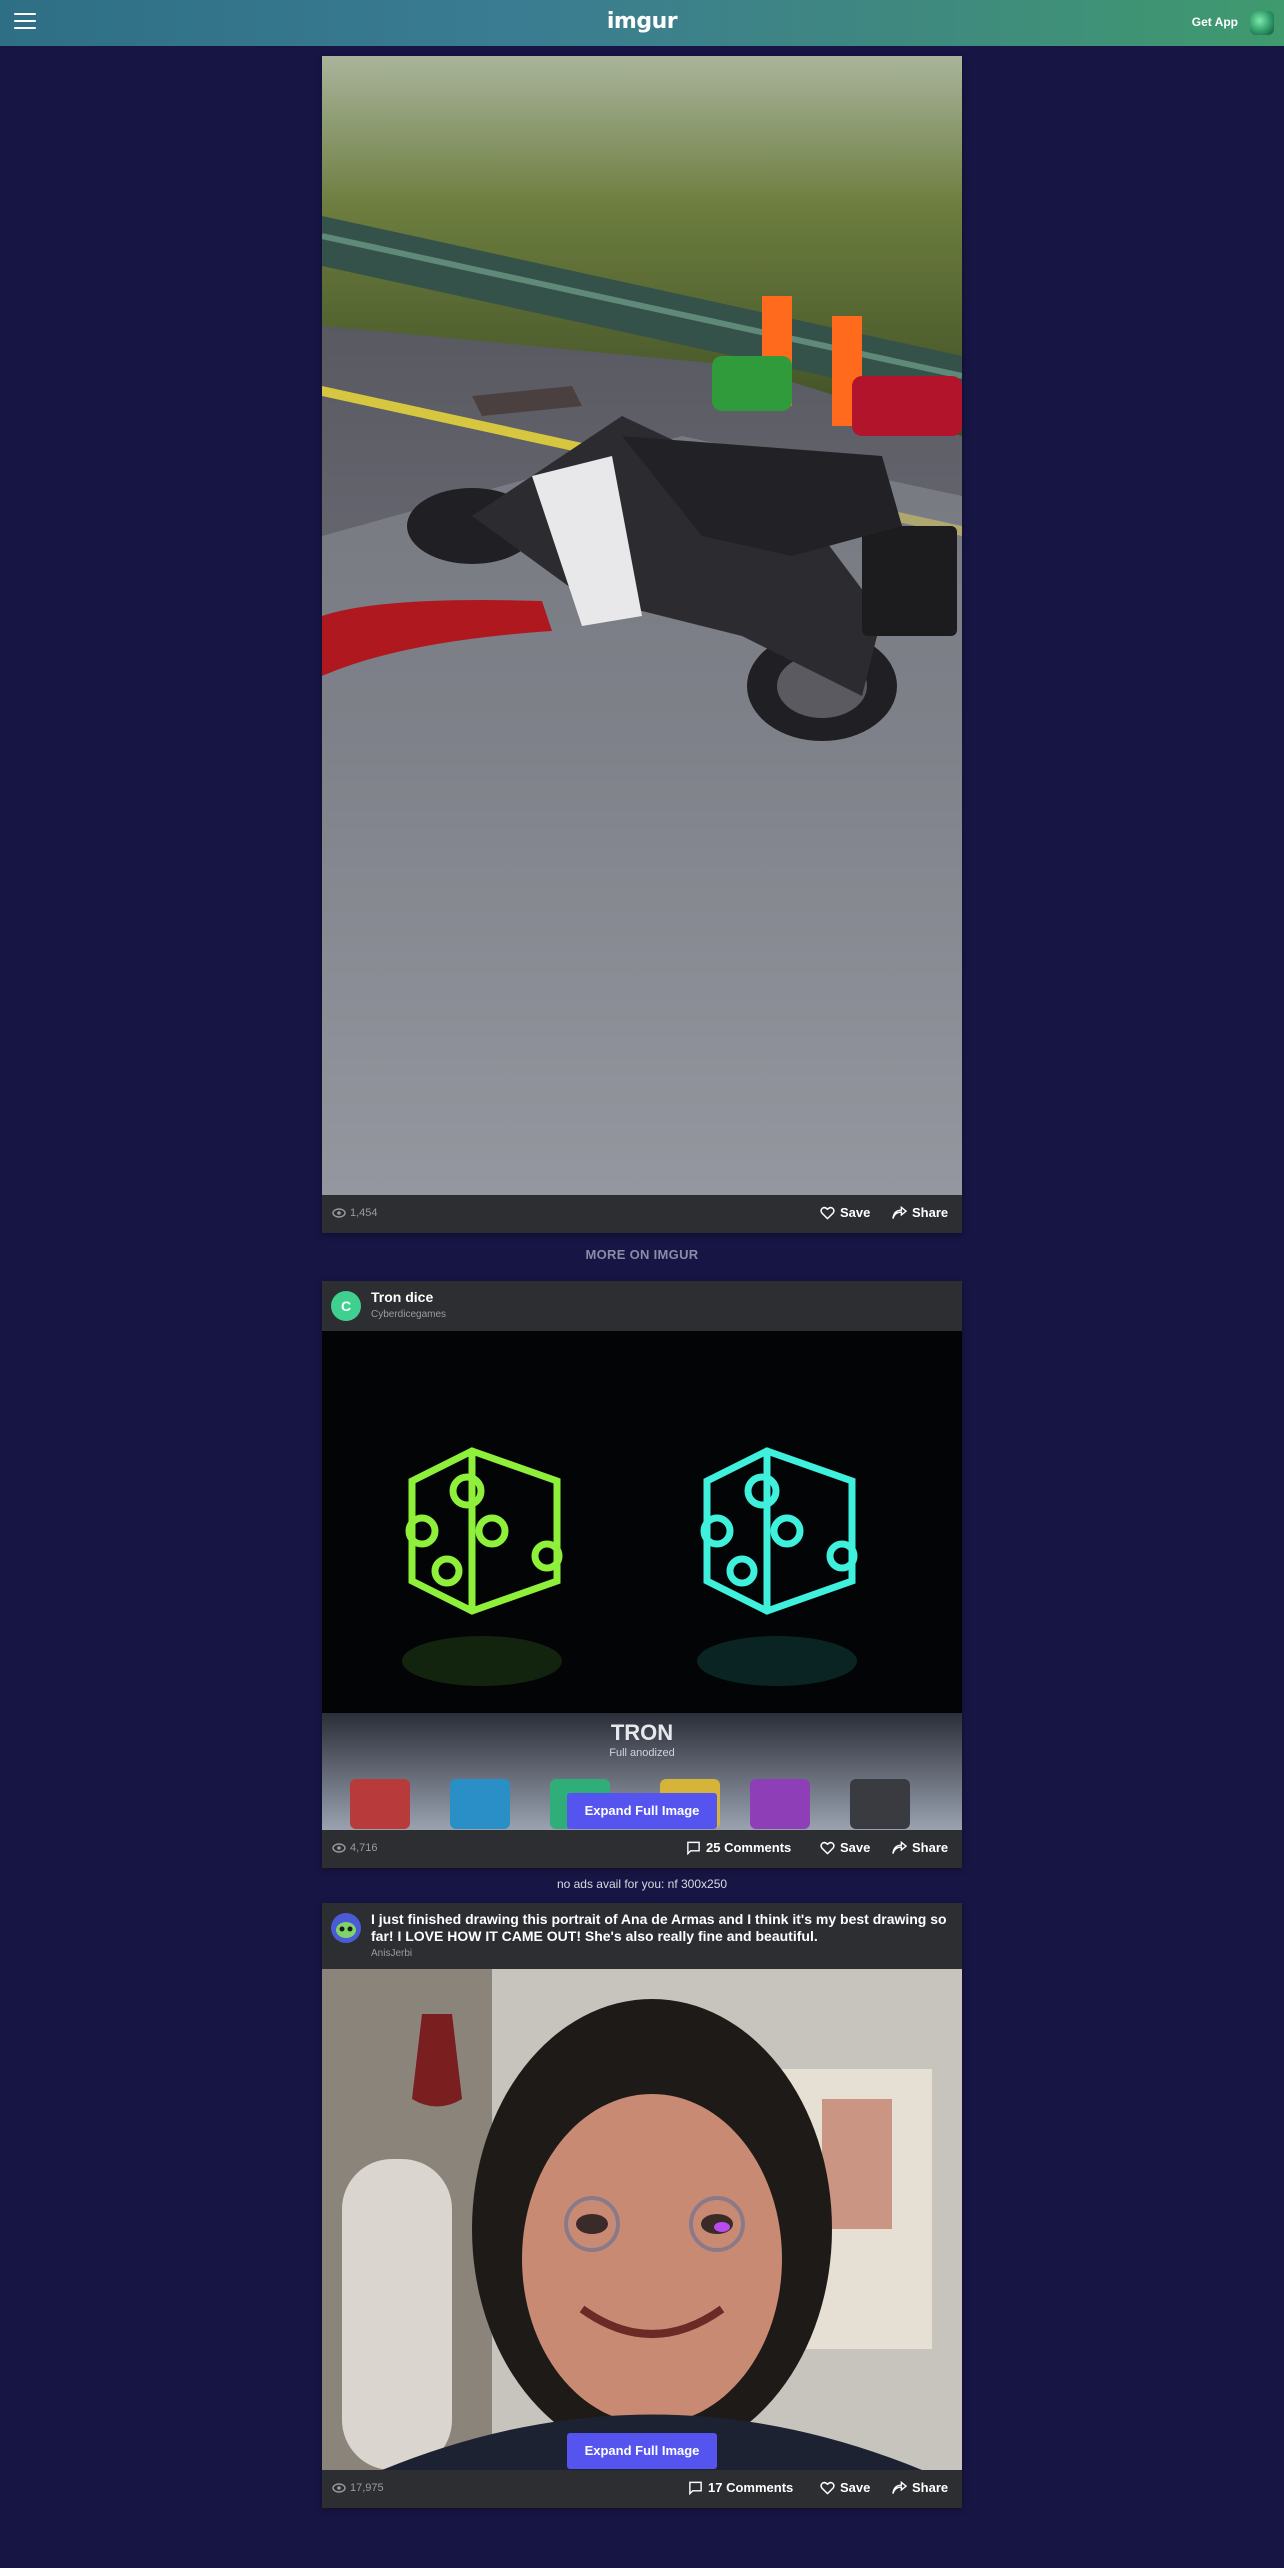  I want to click on comments-label: 25 Comments, so click(749, 1847).